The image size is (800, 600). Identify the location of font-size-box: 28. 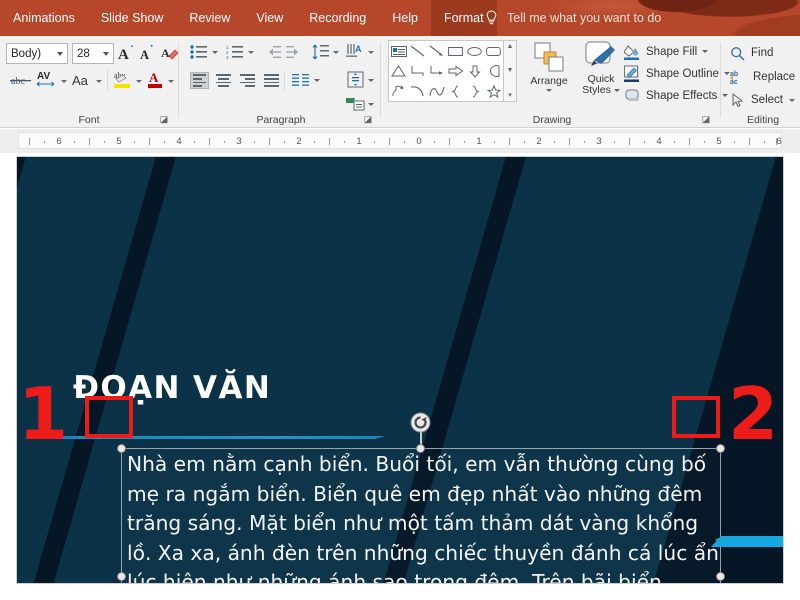
(93, 53).